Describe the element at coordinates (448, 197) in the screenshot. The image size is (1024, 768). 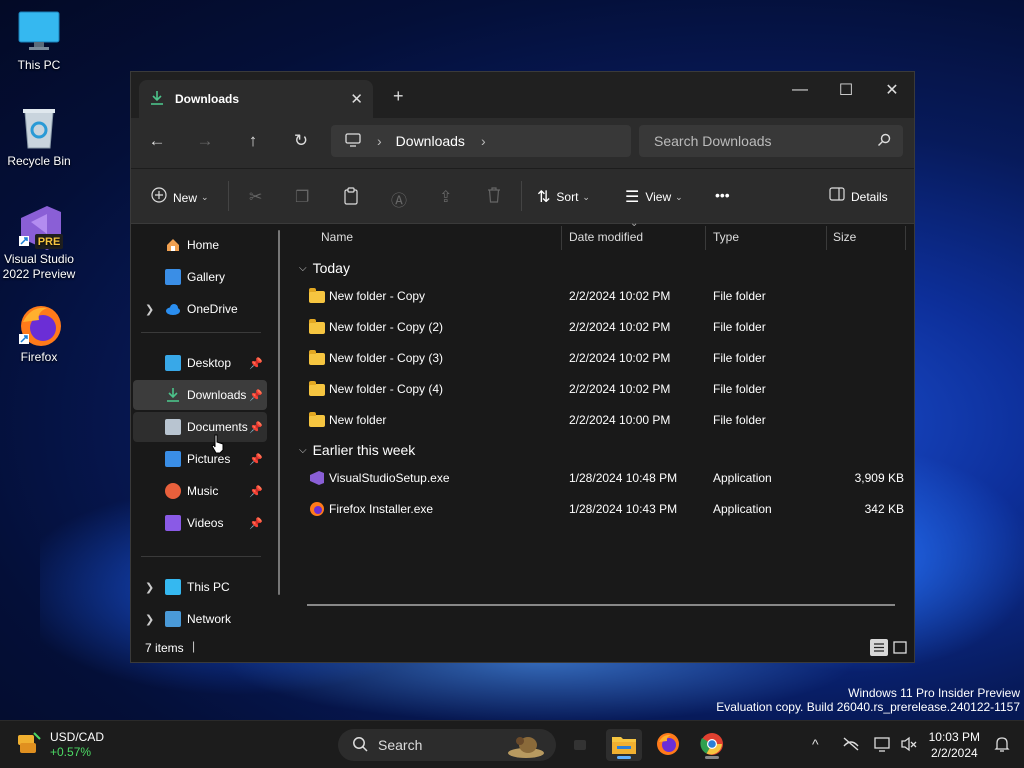
I see `share-button: ⇪` at that location.